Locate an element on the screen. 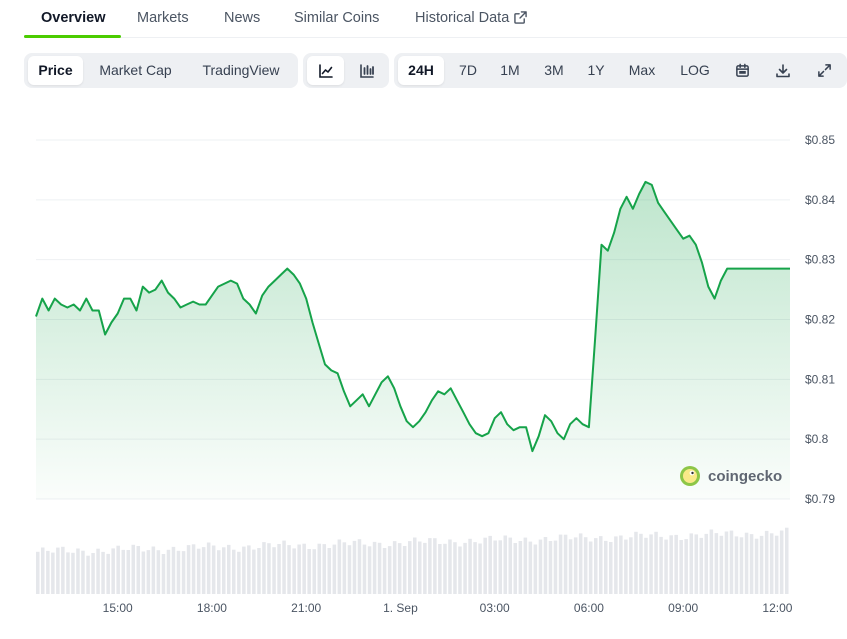 The width and height of the screenshot is (847, 639). x-tick-label: 12:00 is located at coordinates (777, 608).